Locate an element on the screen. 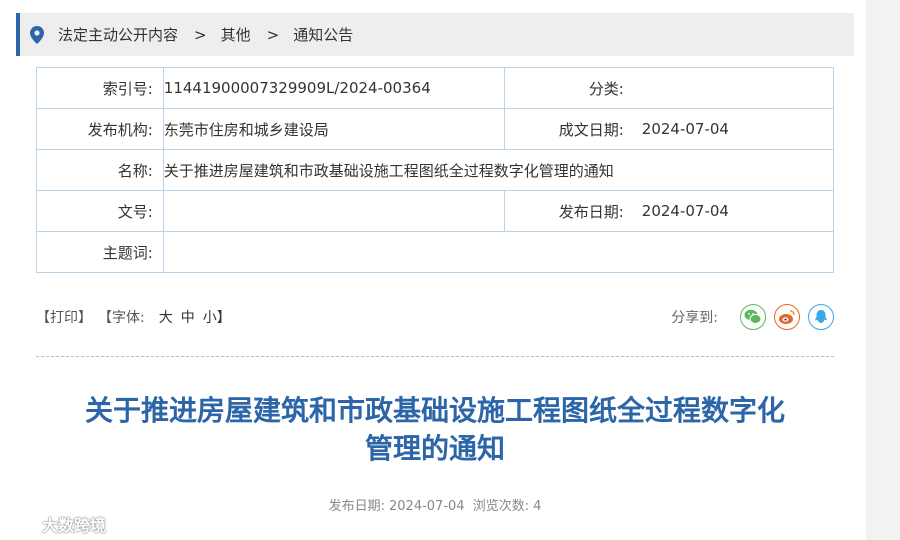 The width and height of the screenshot is (900, 540). weibo-icon is located at coordinates (787, 317).